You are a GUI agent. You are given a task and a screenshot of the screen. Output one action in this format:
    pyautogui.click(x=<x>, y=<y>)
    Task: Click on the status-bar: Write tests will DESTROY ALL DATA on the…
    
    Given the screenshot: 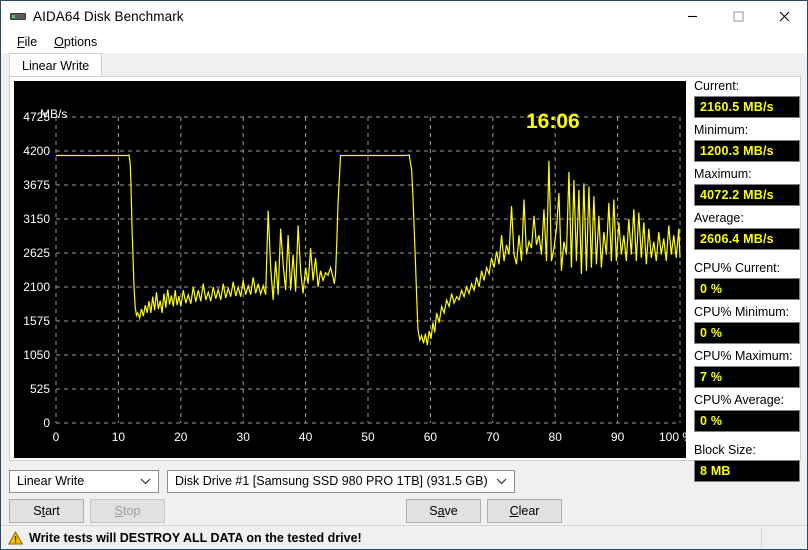 What is the action you would take?
    pyautogui.click(x=404, y=537)
    